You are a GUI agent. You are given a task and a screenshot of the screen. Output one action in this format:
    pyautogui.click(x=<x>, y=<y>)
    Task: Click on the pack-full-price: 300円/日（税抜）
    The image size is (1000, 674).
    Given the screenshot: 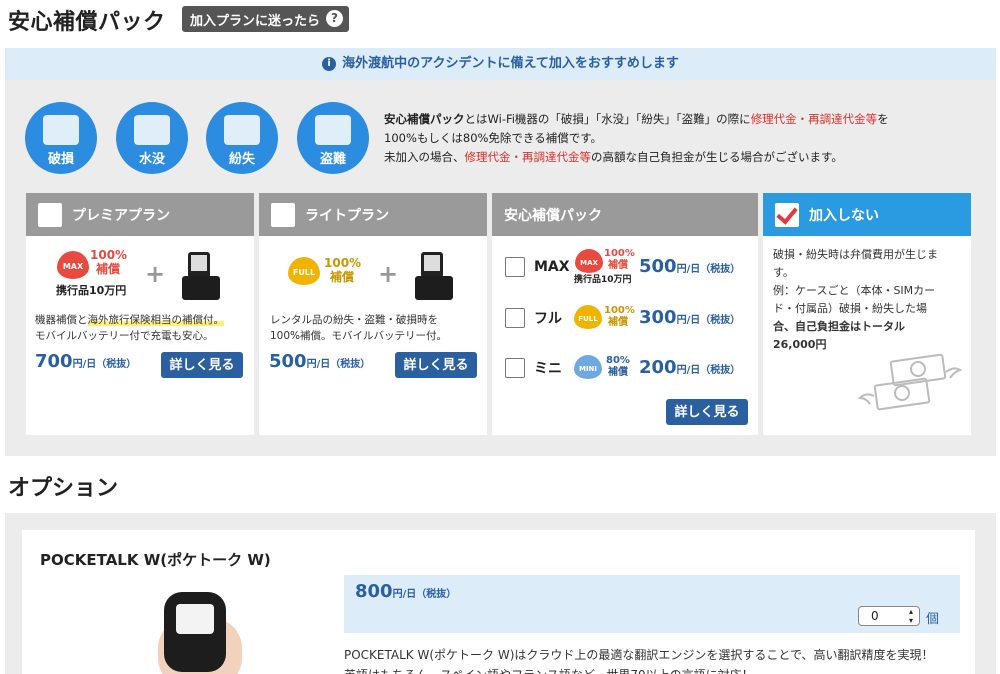 What is the action you would take?
    pyautogui.click(x=690, y=317)
    